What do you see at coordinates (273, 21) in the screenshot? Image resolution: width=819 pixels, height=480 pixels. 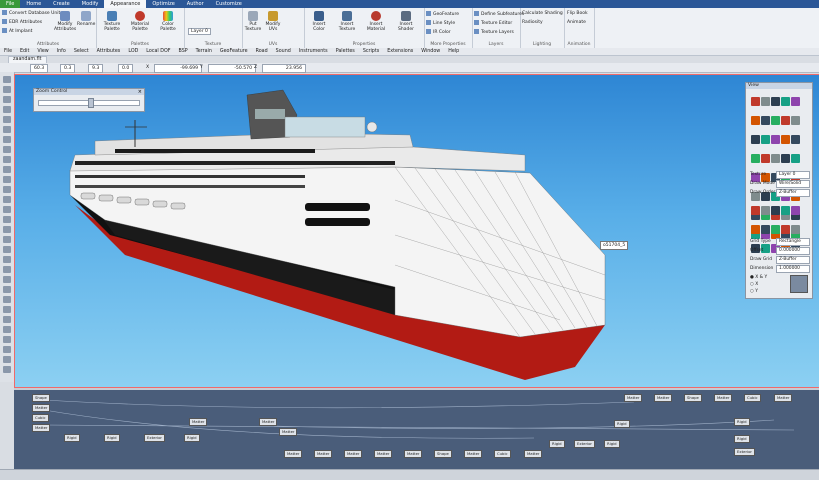 I see `modify-uvs-button: Modify UVs` at bounding box center [273, 21].